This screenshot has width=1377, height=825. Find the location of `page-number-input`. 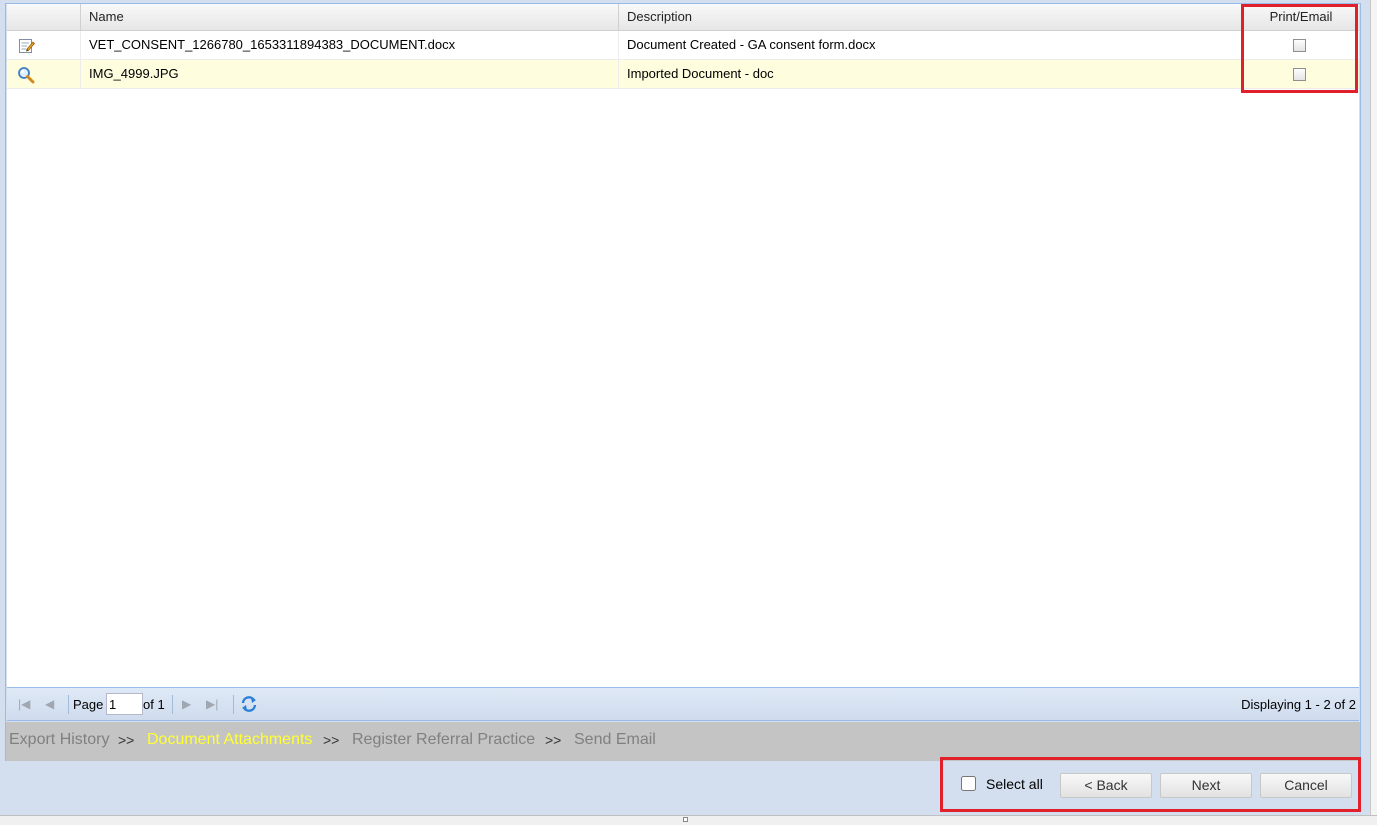

page-number-input is located at coordinates (124, 704).